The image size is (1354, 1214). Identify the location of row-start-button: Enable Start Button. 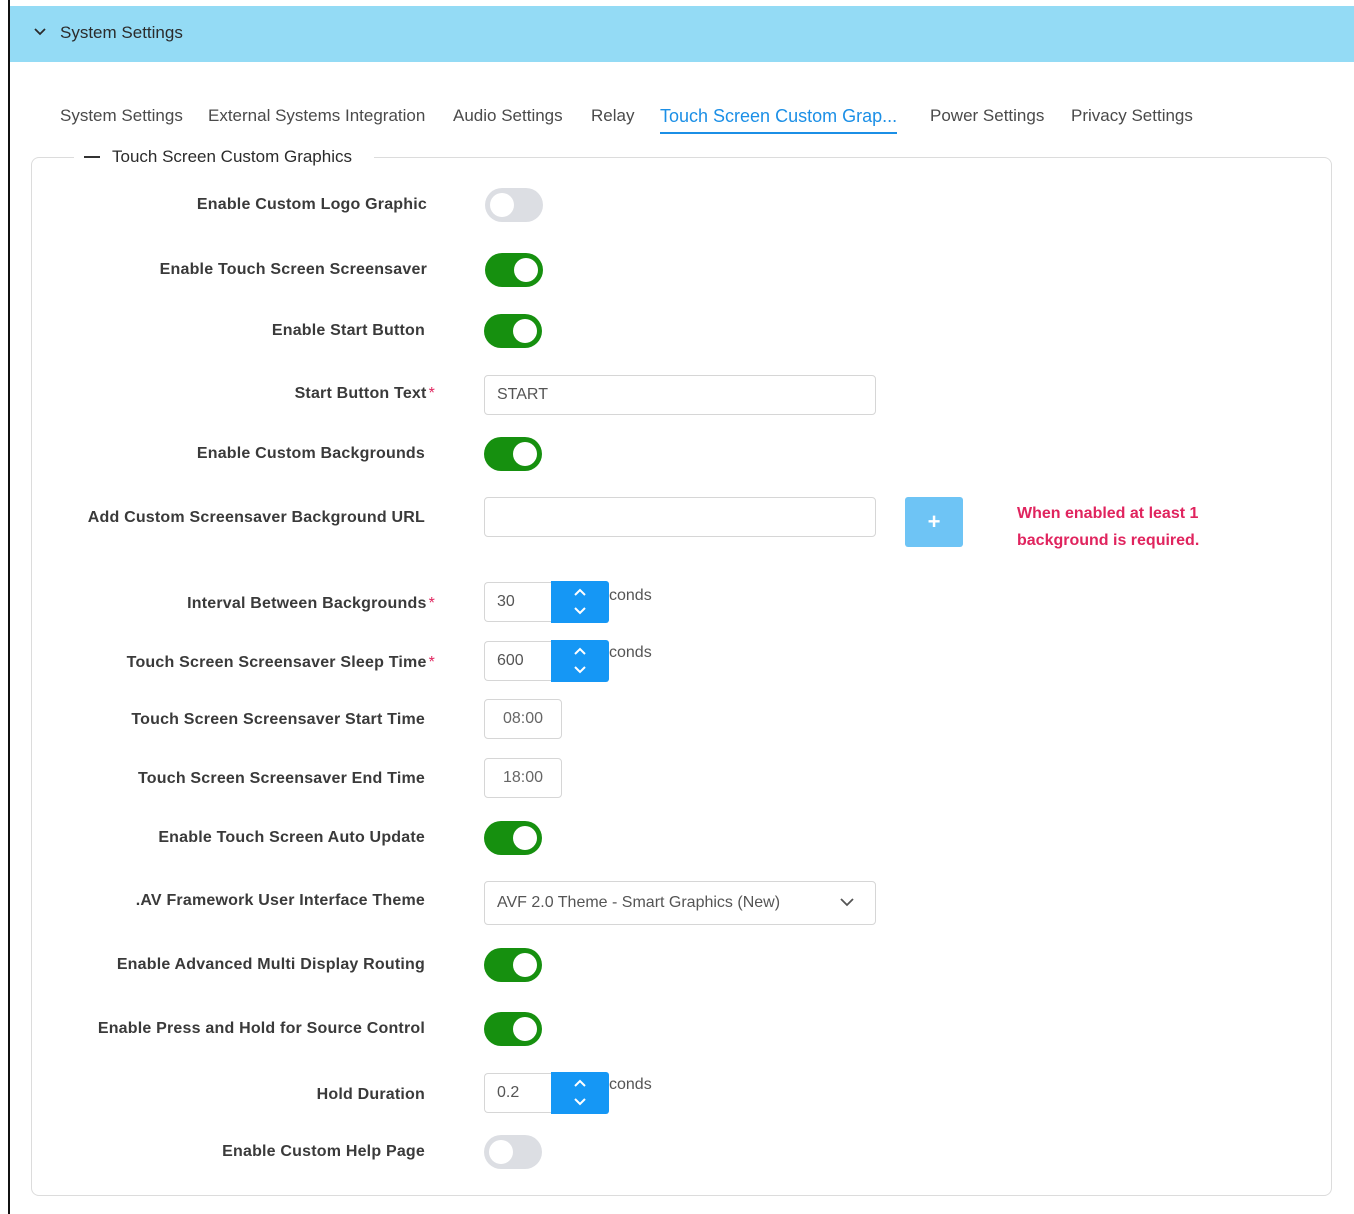
(677, 331).